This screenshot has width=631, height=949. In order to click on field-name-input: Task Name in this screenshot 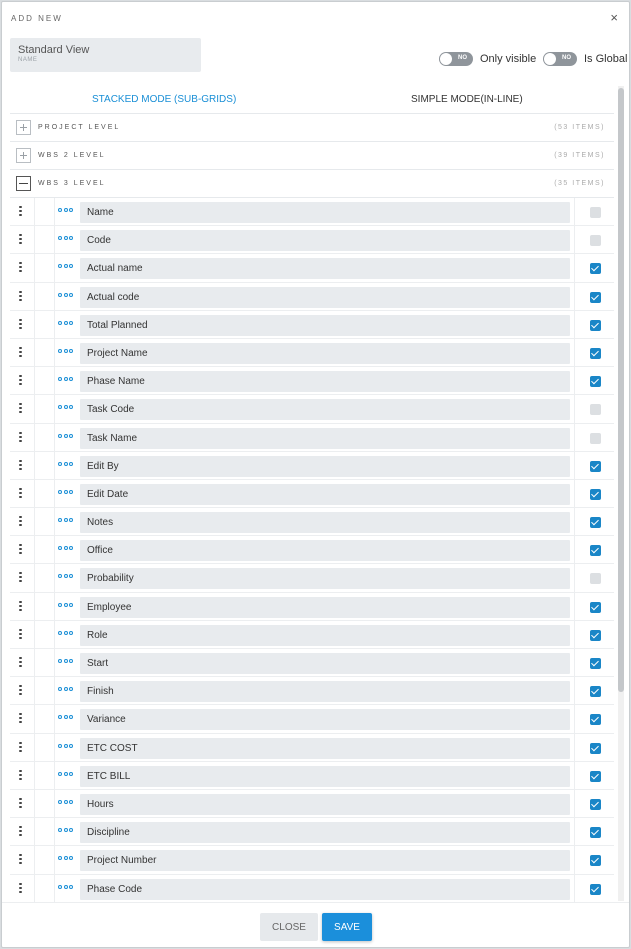, I will do `click(325, 438)`.